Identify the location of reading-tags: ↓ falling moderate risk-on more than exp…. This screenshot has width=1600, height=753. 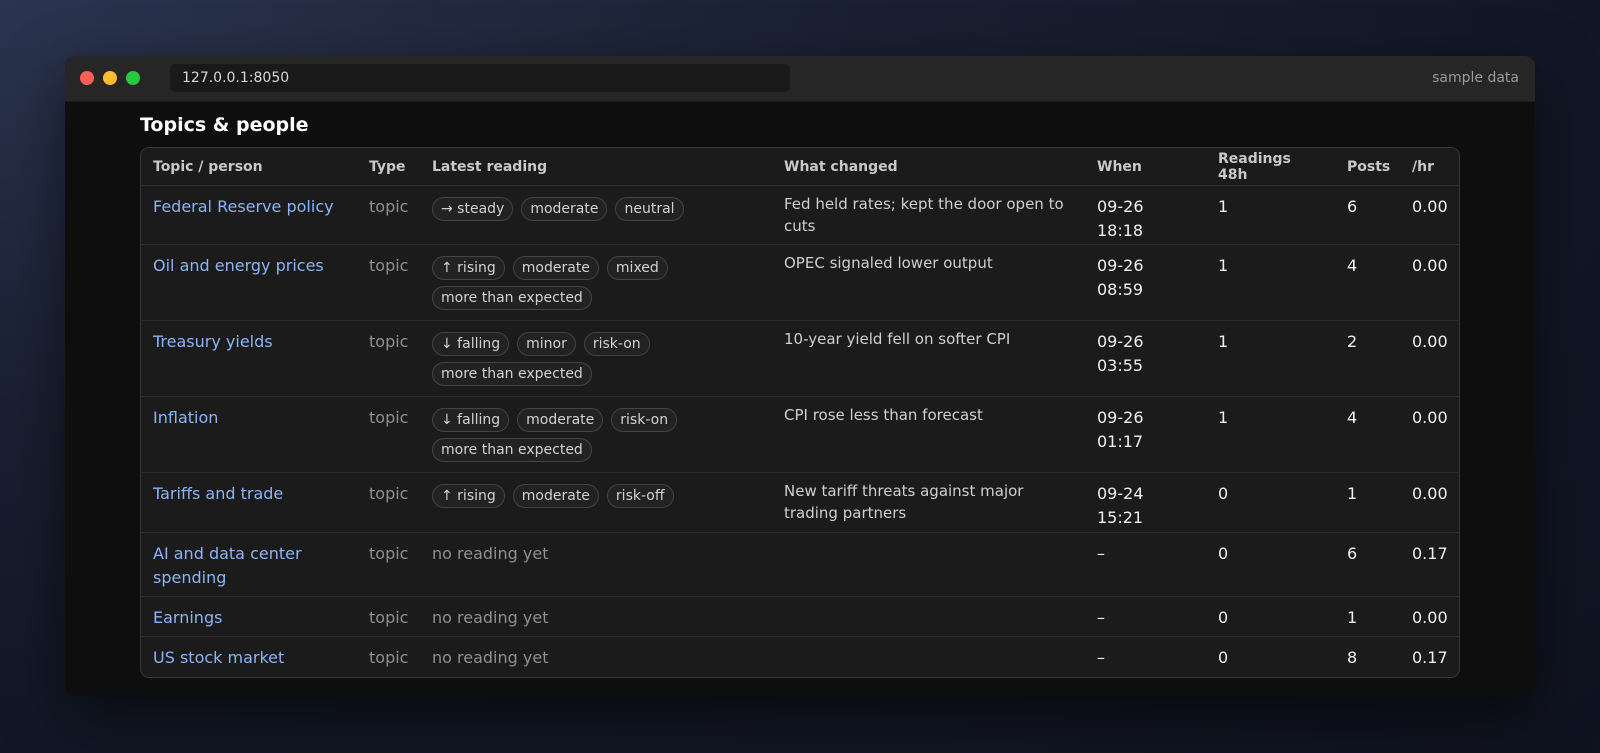
(596, 434).